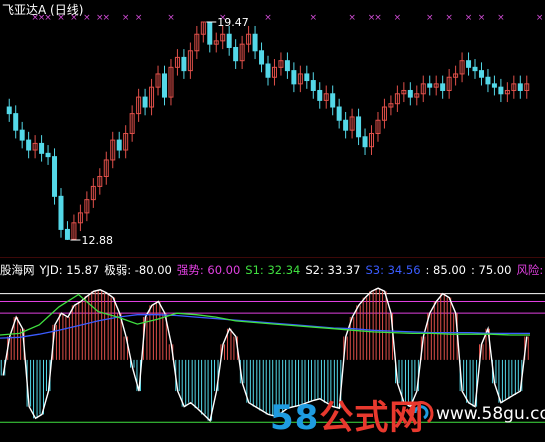 The width and height of the screenshot is (545, 442). What do you see at coordinates (333, 270) in the screenshot?
I see `legend-s2: S2: 33.37` at bounding box center [333, 270].